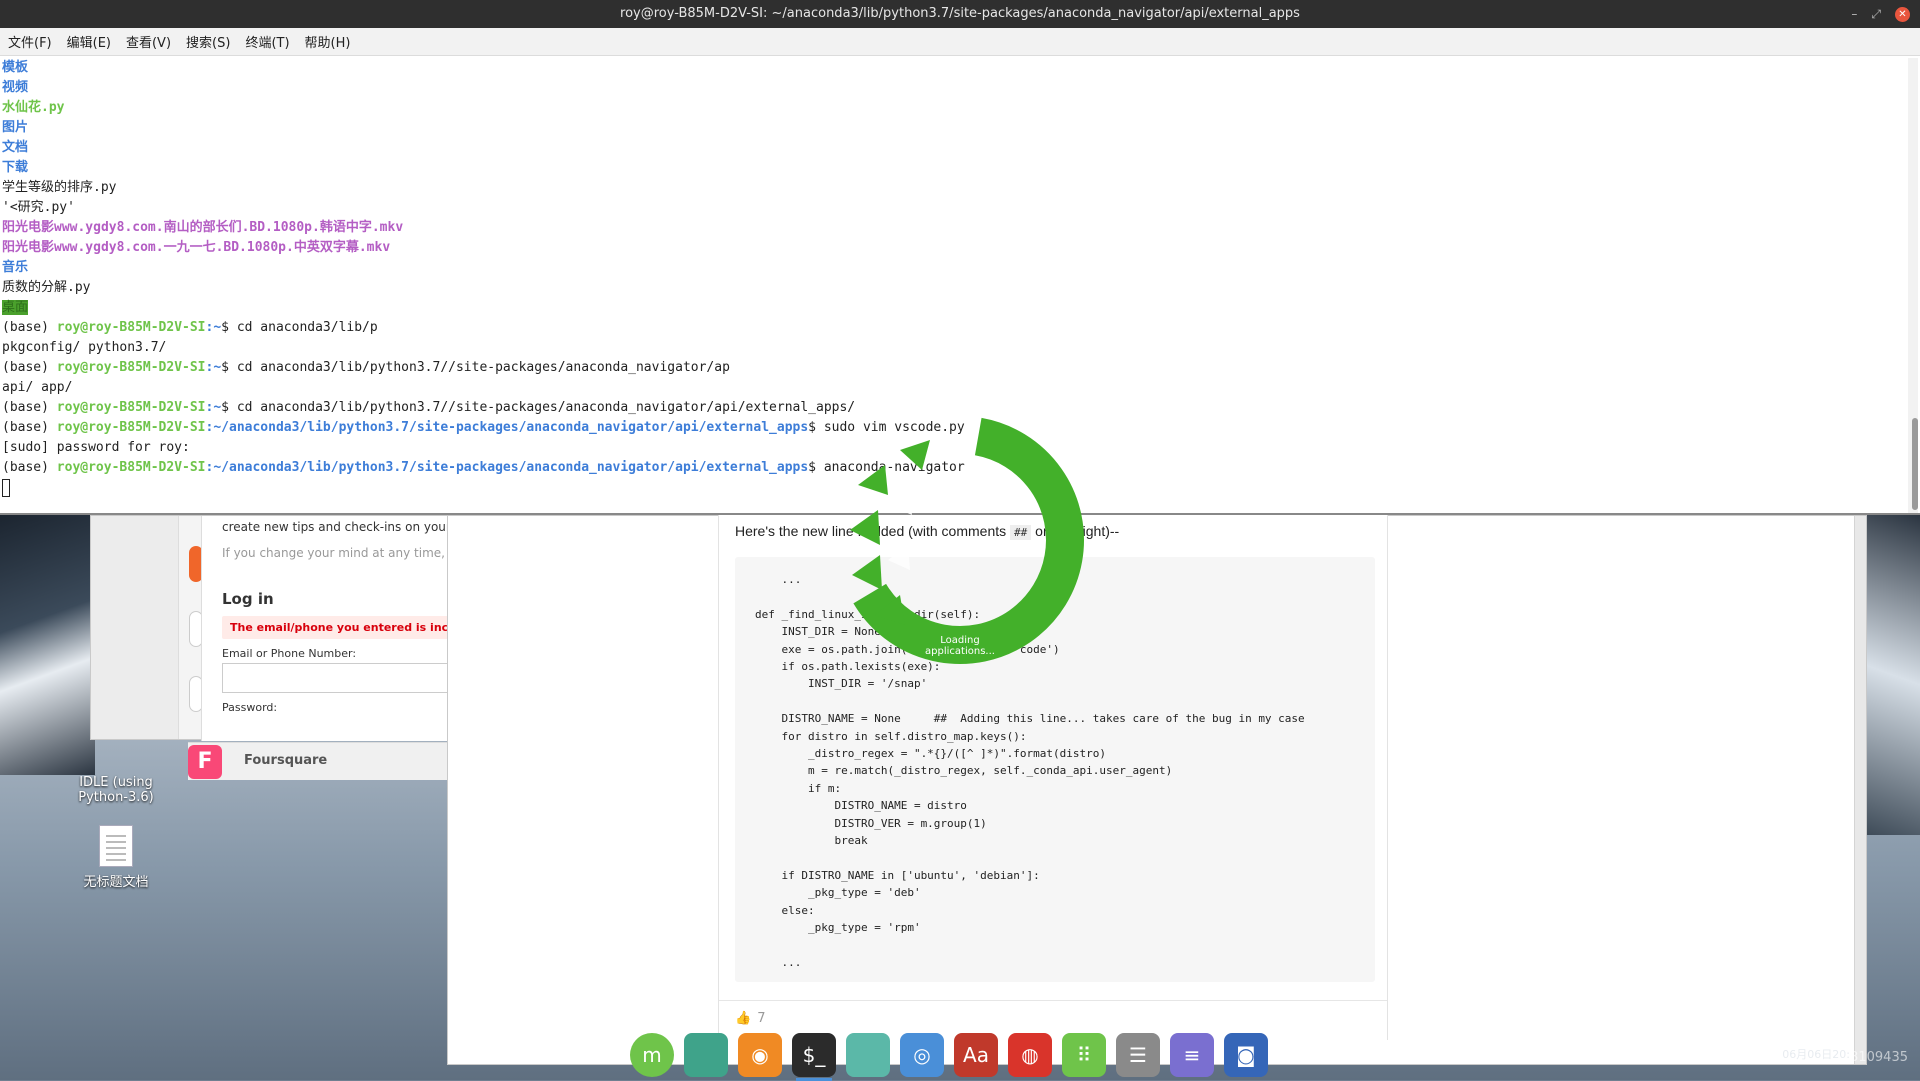 This screenshot has width=1920, height=1081. What do you see at coordinates (6, 487) in the screenshot?
I see `terminal-cursor` at bounding box center [6, 487].